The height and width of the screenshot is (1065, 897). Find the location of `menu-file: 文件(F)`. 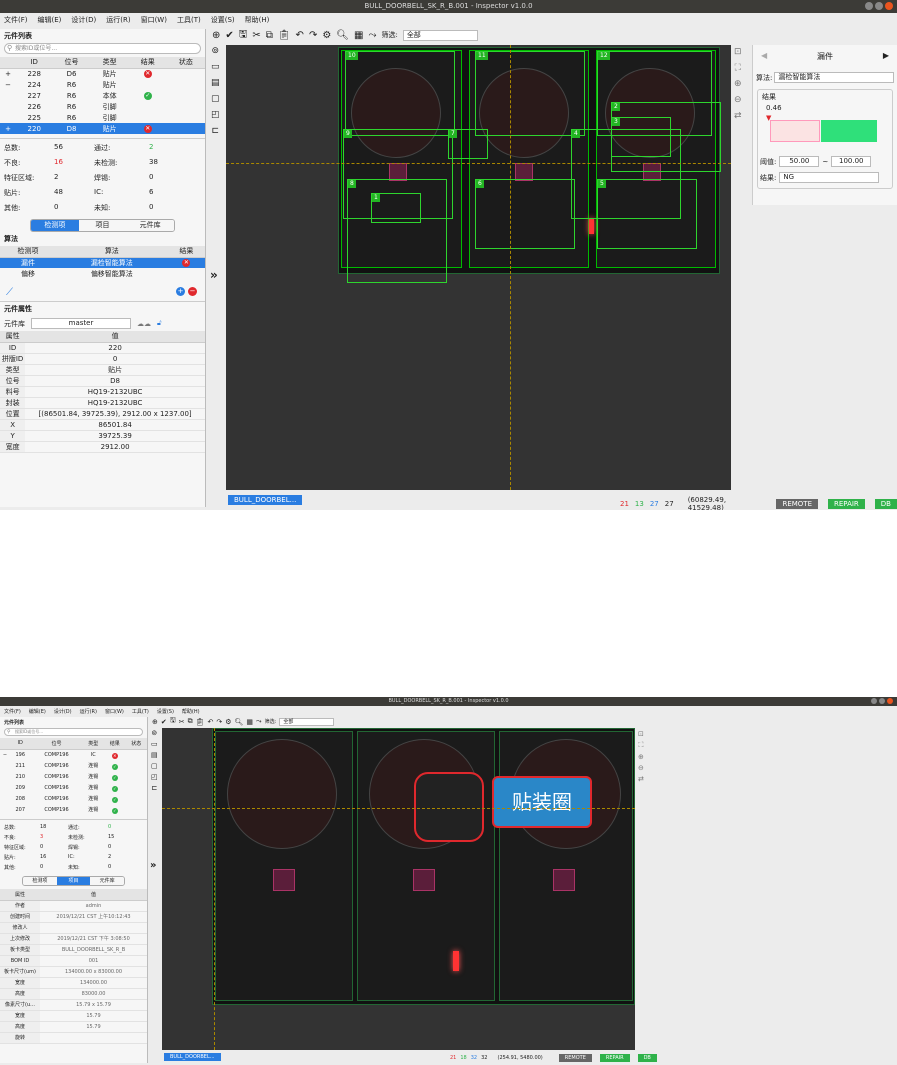

menu-file: 文件(F) is located at coordinates (16, 20).